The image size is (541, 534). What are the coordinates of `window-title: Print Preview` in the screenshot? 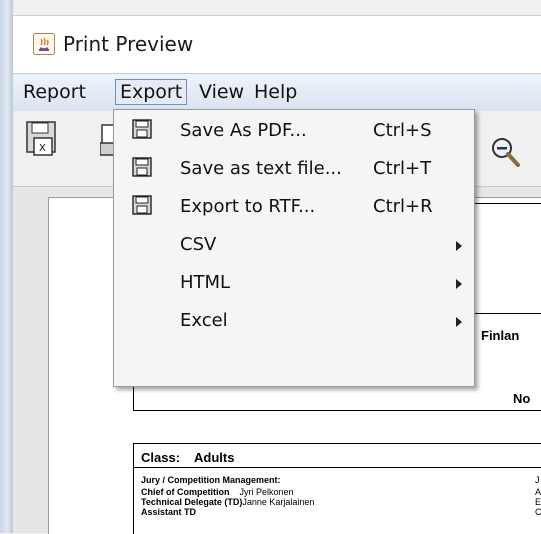 It's located at (128, 44).